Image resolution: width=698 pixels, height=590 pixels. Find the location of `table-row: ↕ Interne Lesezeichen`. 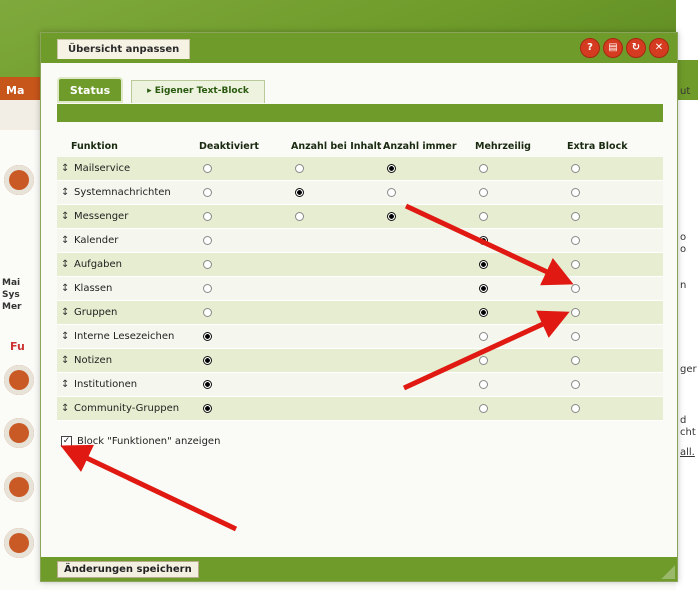

table-row: ↕ Interne Lesezeichen is located at coordinates (360, 336).